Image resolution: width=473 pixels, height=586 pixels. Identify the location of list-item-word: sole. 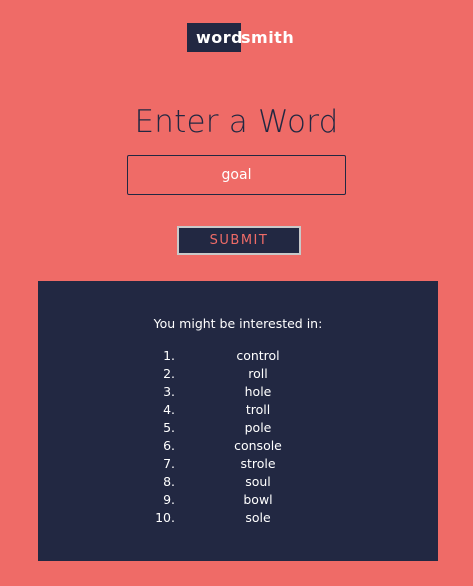
(258, 517).